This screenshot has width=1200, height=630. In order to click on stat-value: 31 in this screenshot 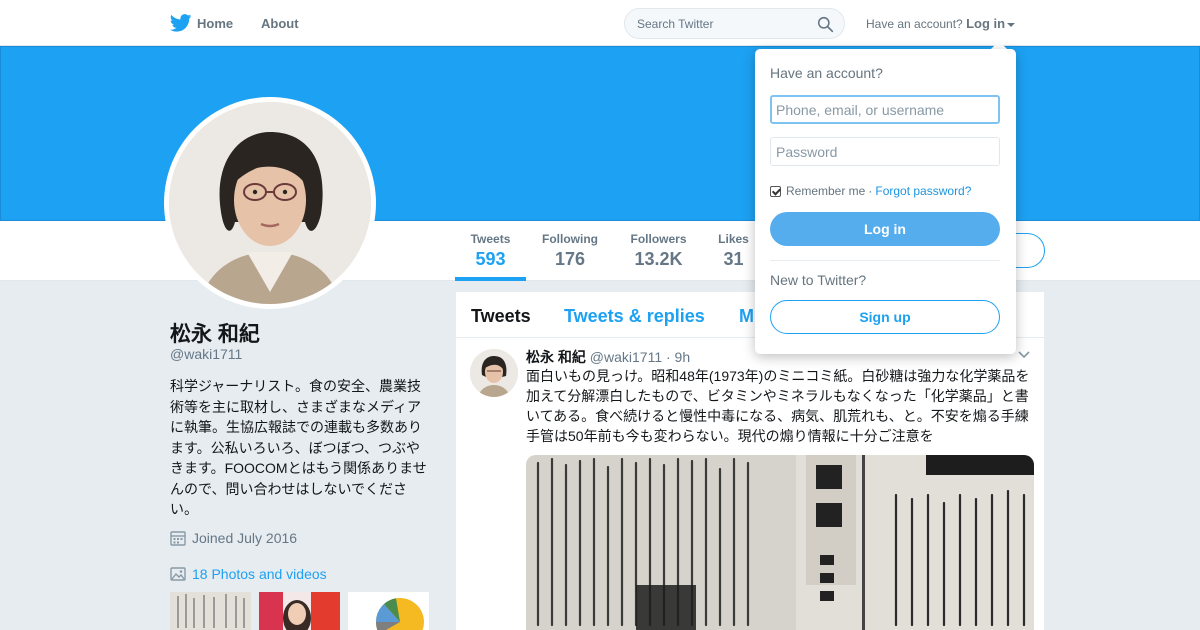, I will do `click(733, 259)`.